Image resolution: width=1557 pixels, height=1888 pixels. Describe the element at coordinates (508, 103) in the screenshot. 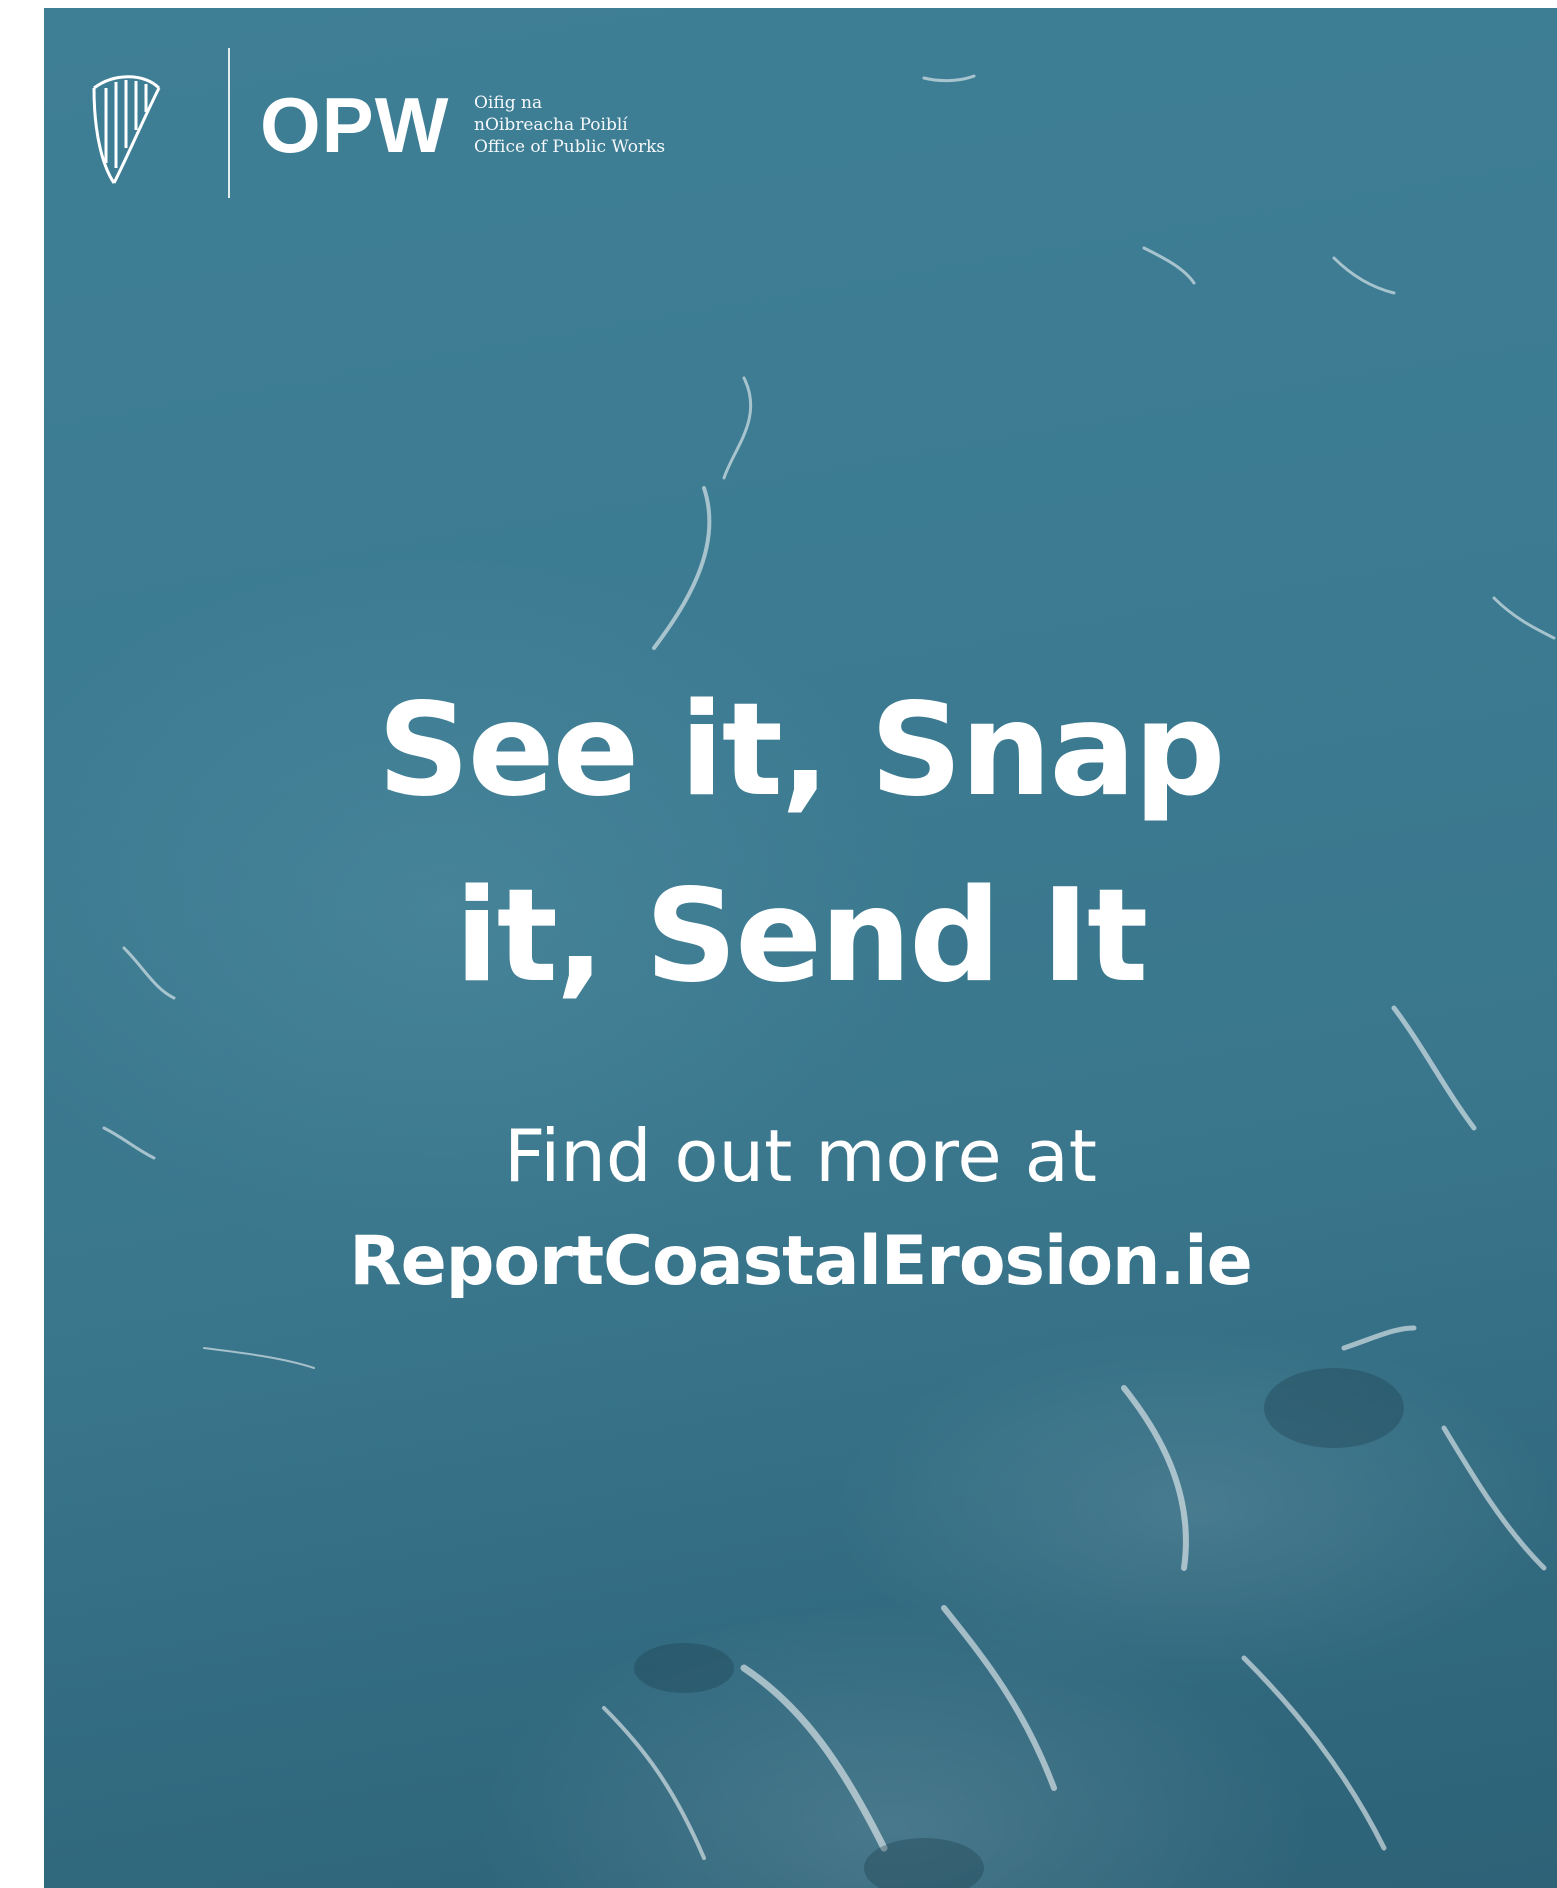

I see `logo-line-irish-1: Oifig na` at that location.